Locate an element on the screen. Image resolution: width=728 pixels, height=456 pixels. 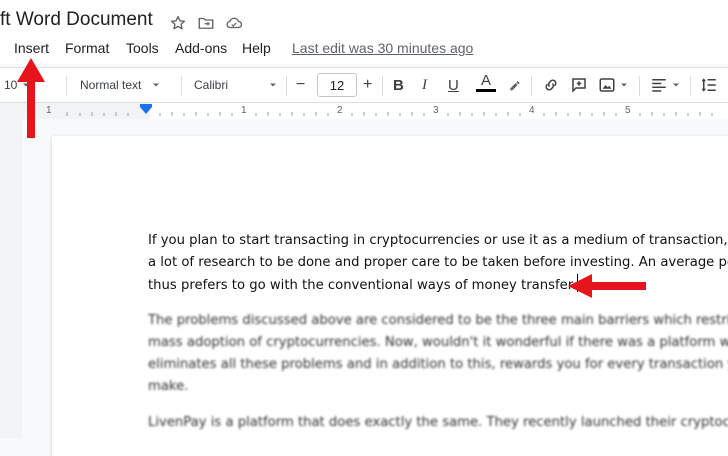
font-value: Calibri is located at coordinates (211, 85).